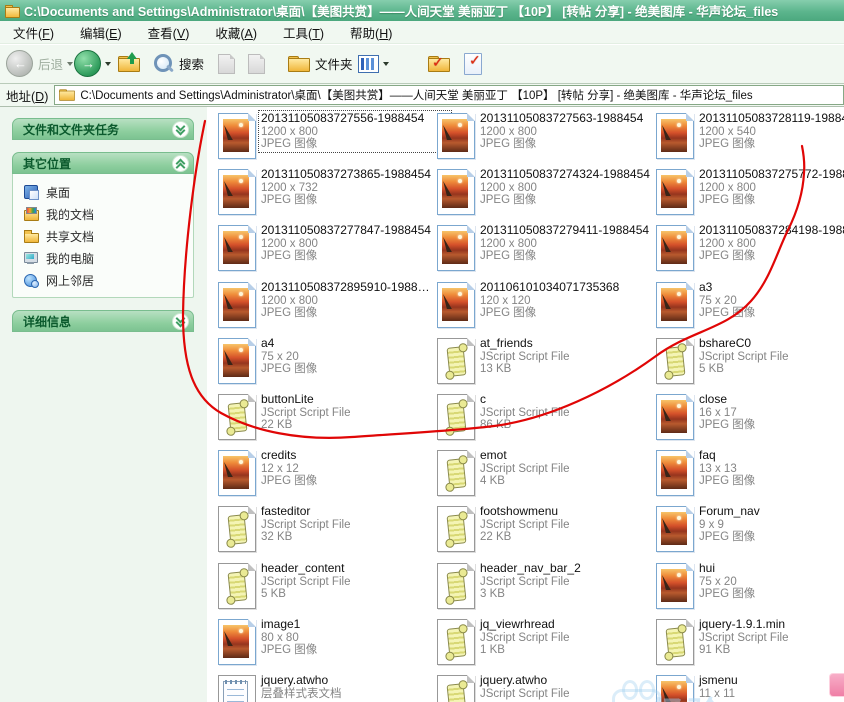 This screenshot has height=702, width=844. What do you see at coordinates (180, 163) in the screenshot?
I see `chevron-up-icon` at bounding box center [180, 163].